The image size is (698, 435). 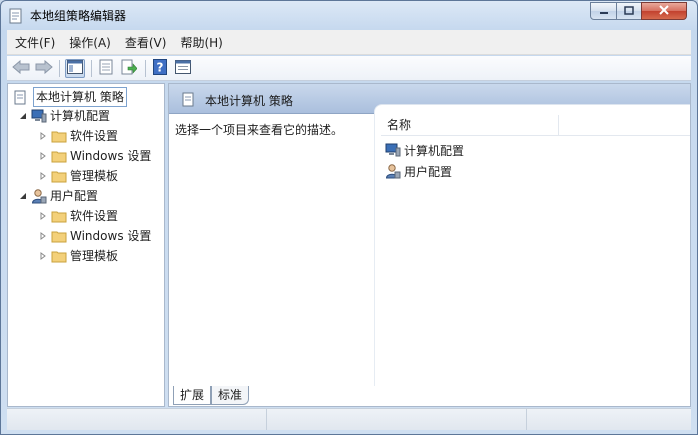 I want to click on menu-file: 文件(F), so click(x=35, y=42).